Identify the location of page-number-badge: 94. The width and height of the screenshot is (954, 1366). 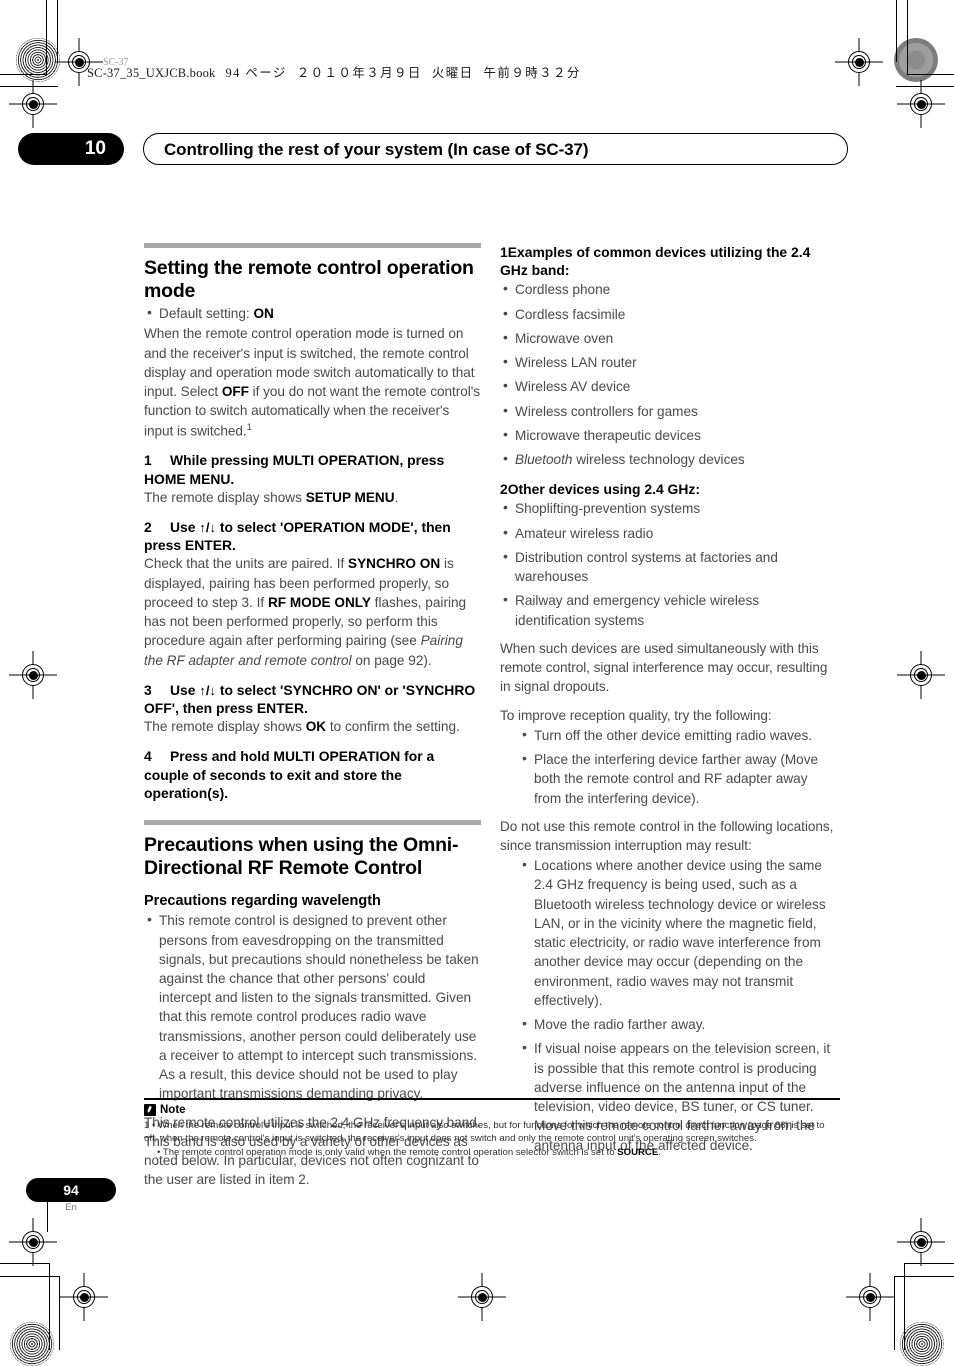
(71, 1190).